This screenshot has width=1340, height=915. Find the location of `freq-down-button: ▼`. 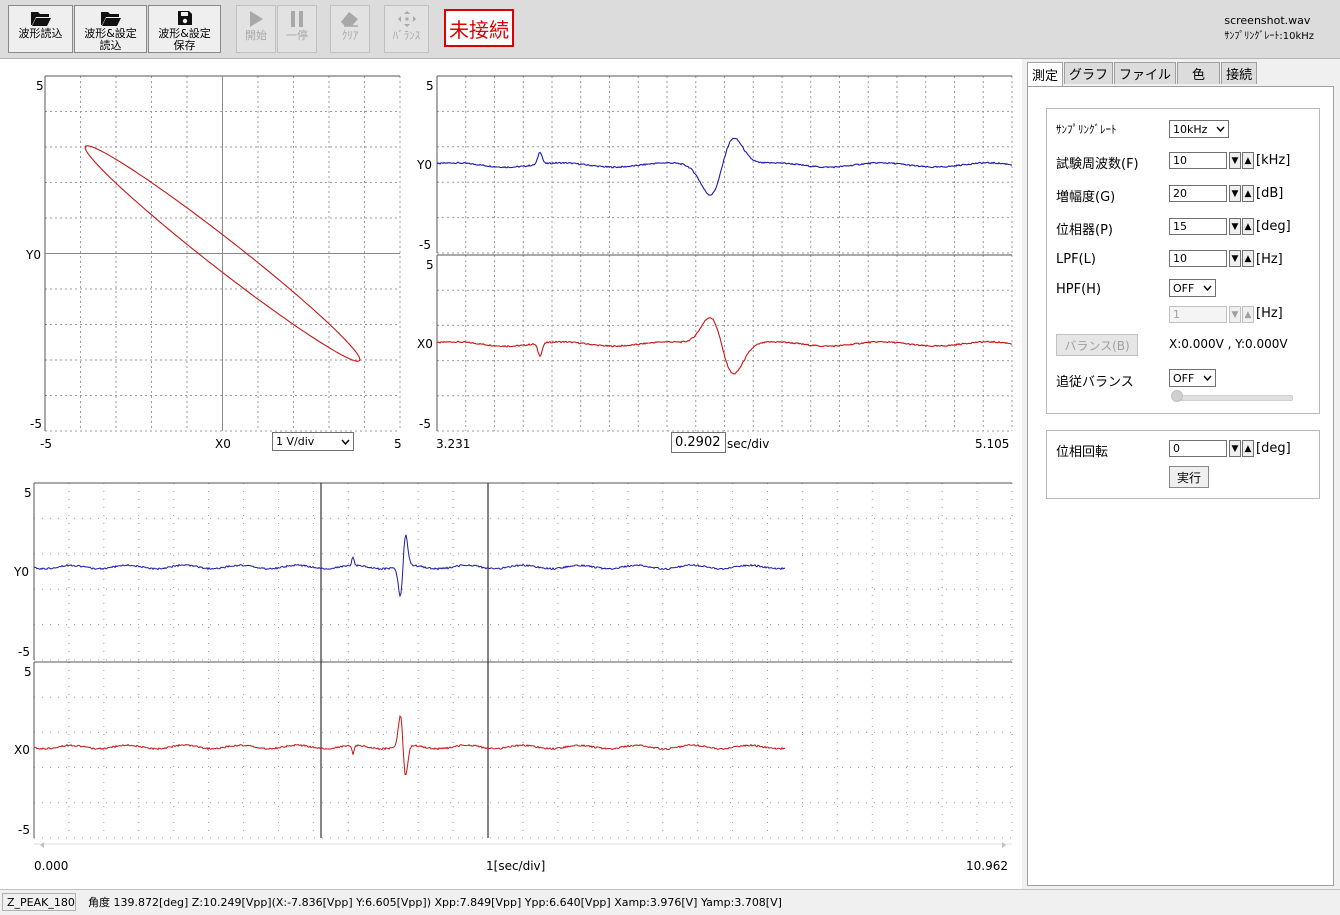

freq-down-button: ▼ is located at coordinates (1235, 160).